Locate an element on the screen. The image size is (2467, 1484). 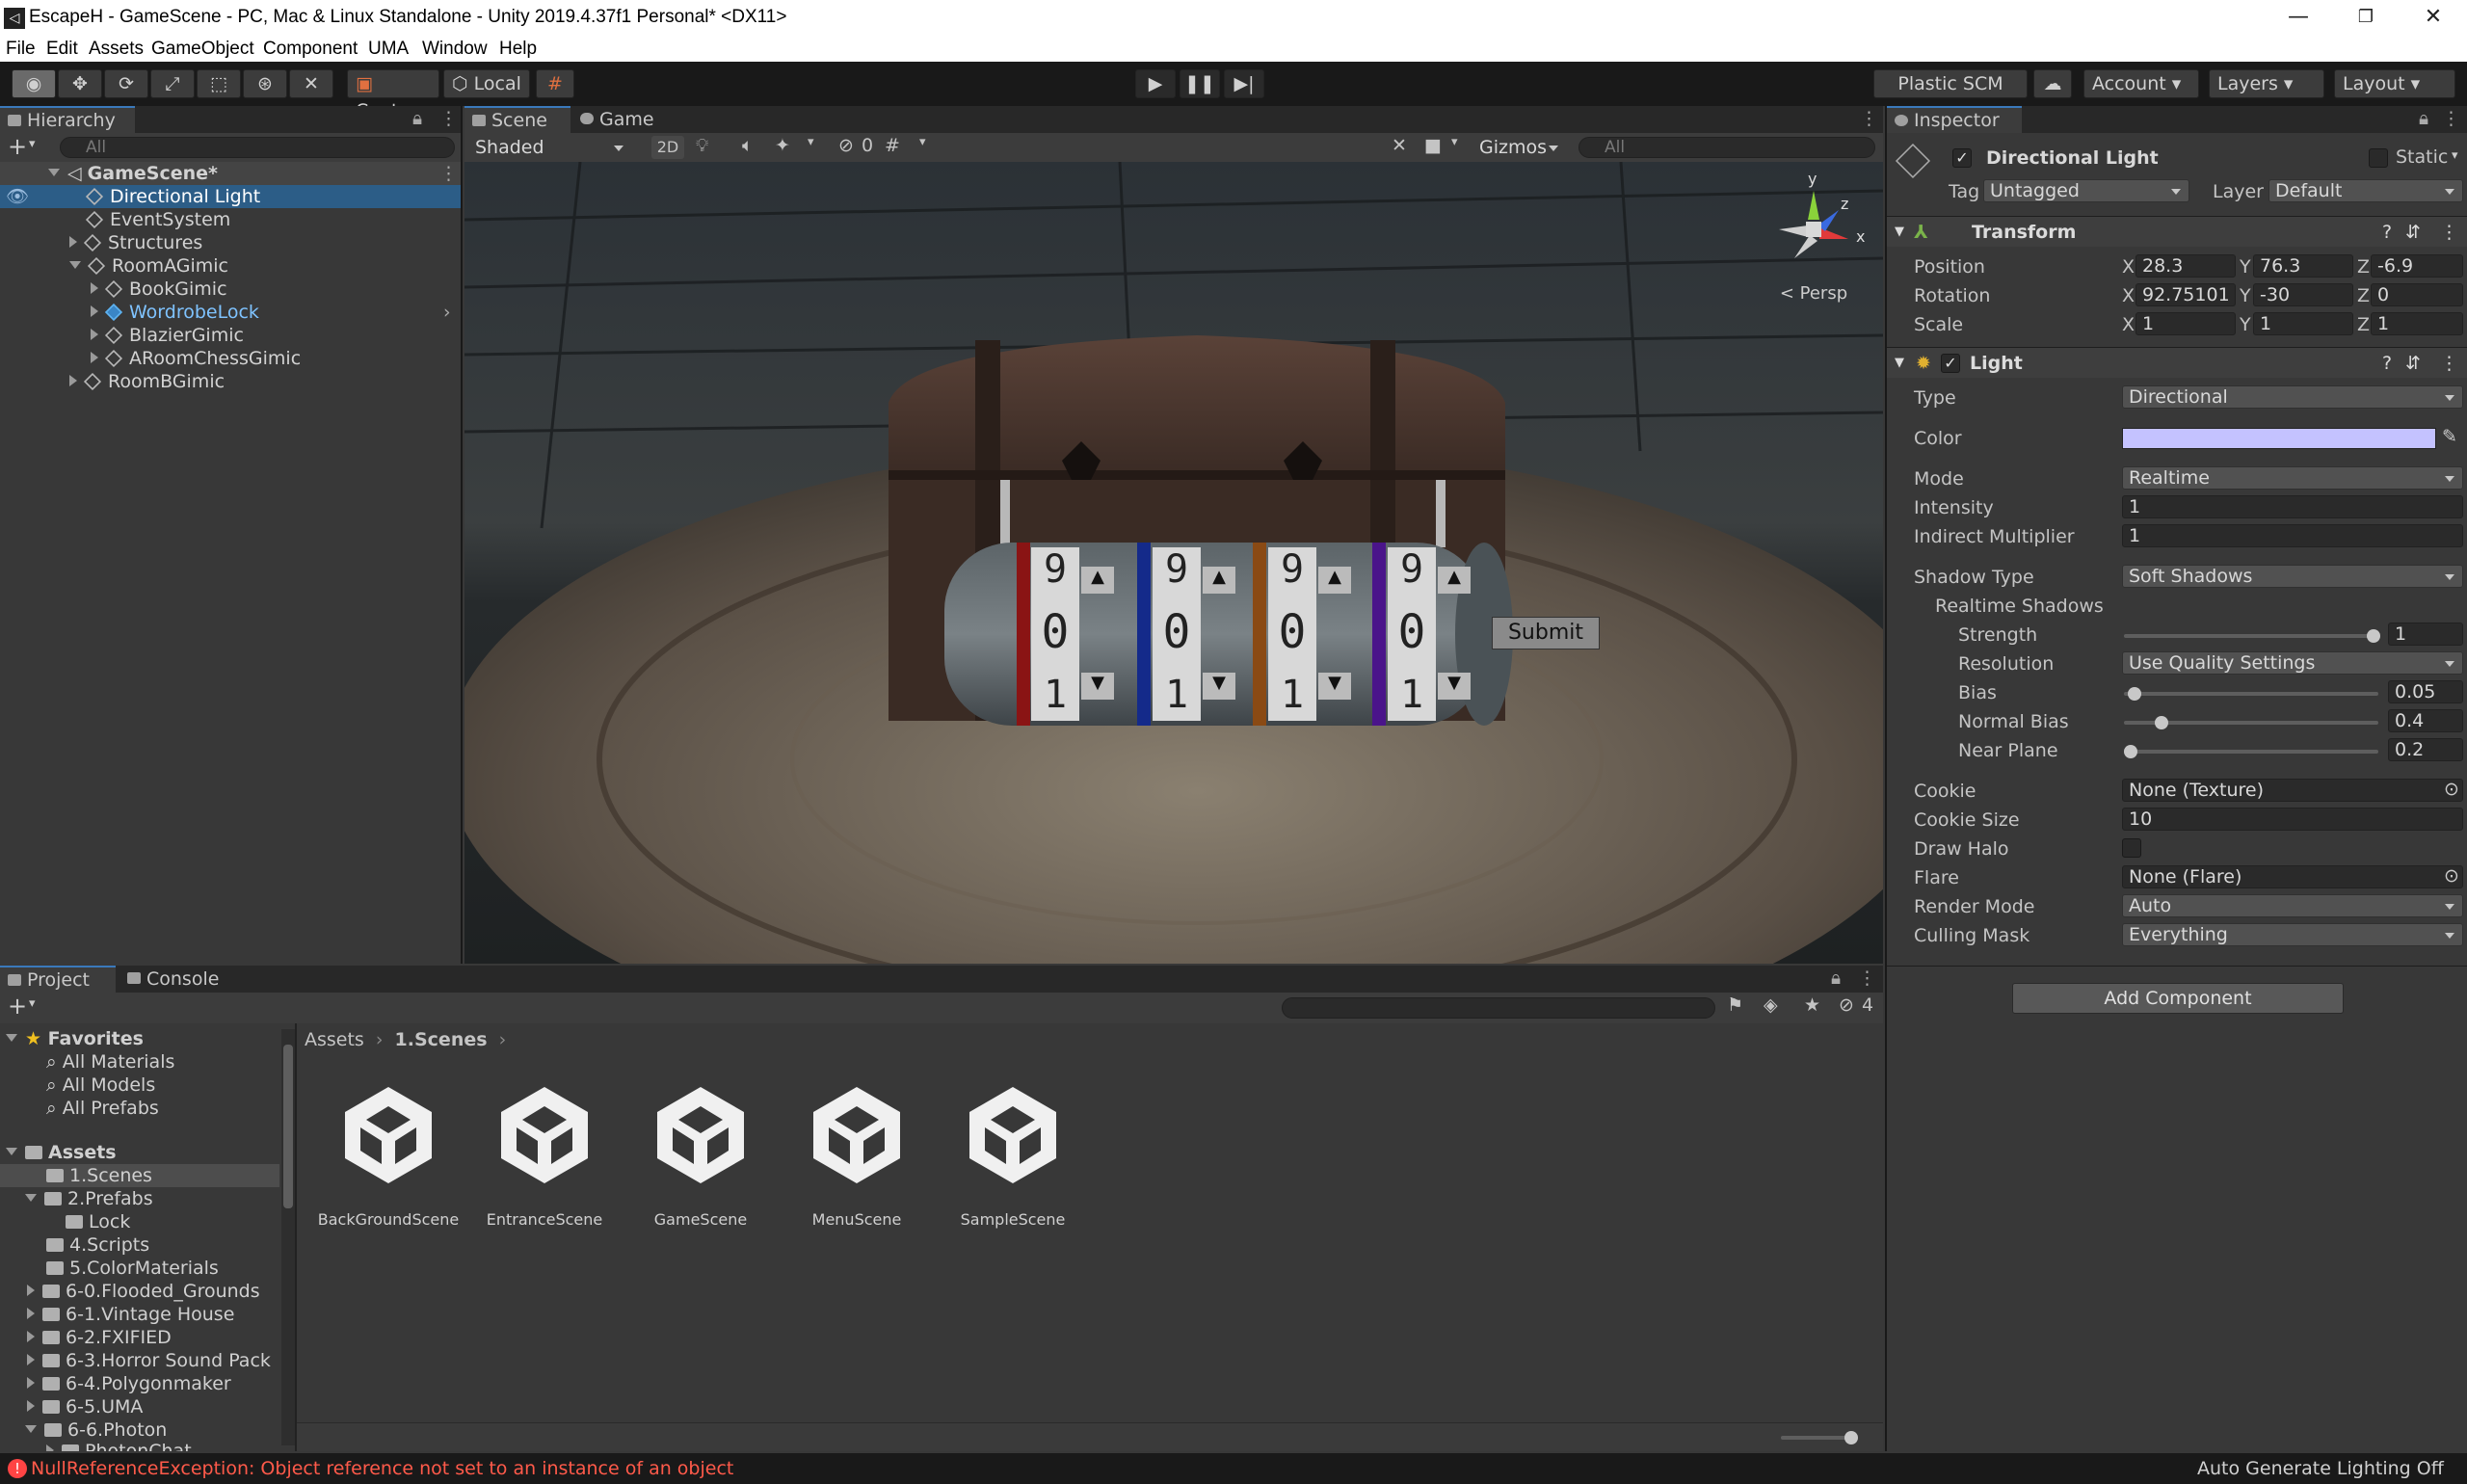
menu-file: File is located at coordinates (21, 49).